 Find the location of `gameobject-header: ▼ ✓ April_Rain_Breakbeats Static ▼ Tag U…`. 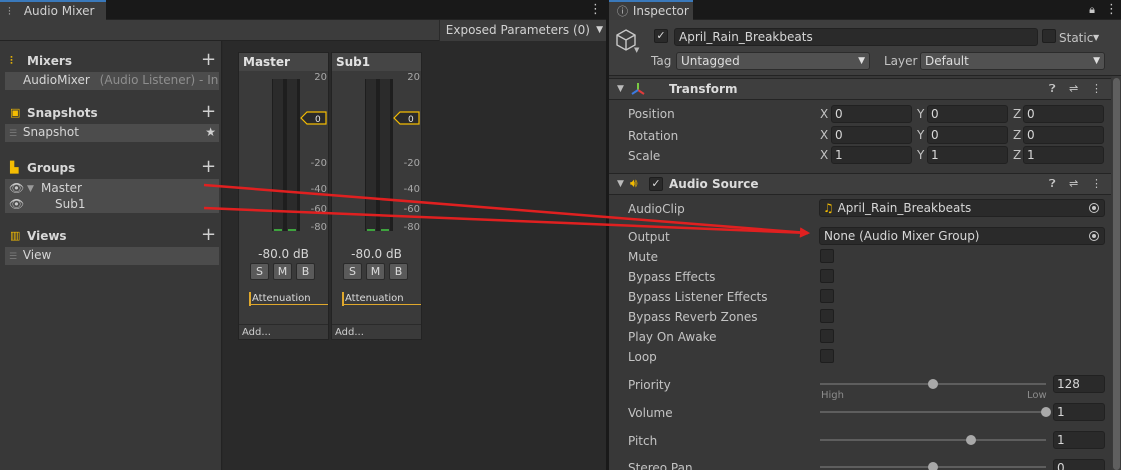

gameobject-header: ▼ ✓ April_Rain_Breakbeats Static ▼ Tag U… is located at coordinates (865, 48).